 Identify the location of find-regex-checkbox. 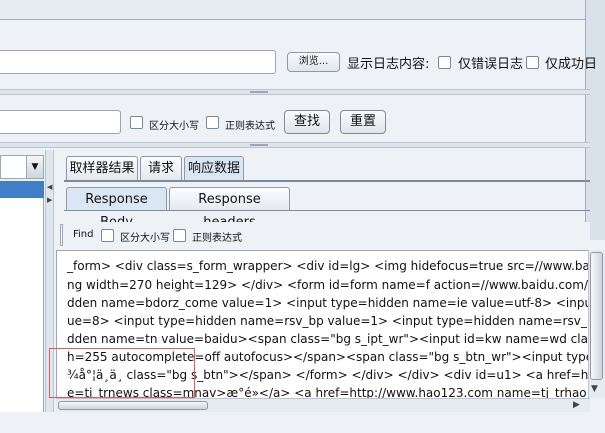
(179, 235).